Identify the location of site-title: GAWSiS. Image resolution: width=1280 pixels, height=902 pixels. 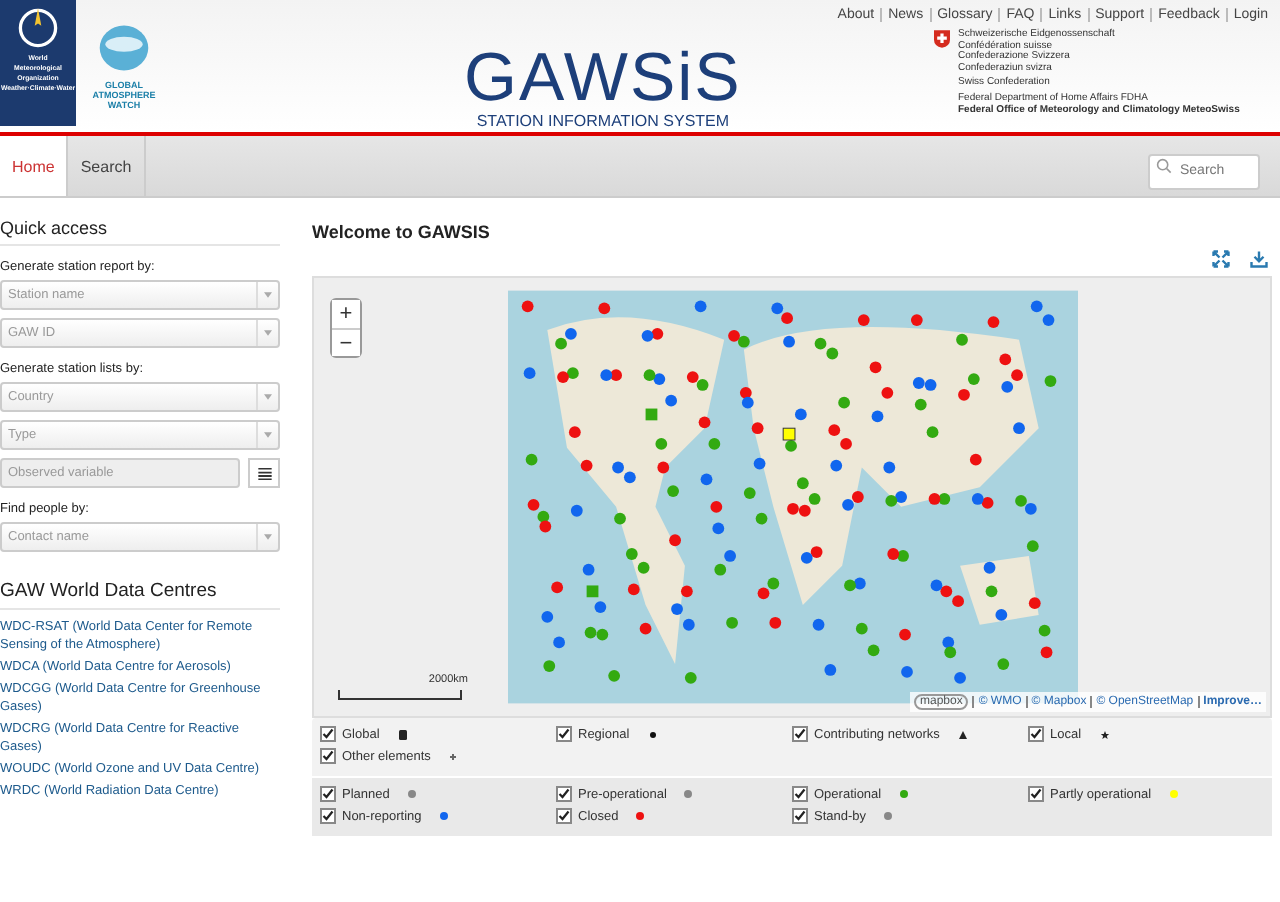
(603, 78).